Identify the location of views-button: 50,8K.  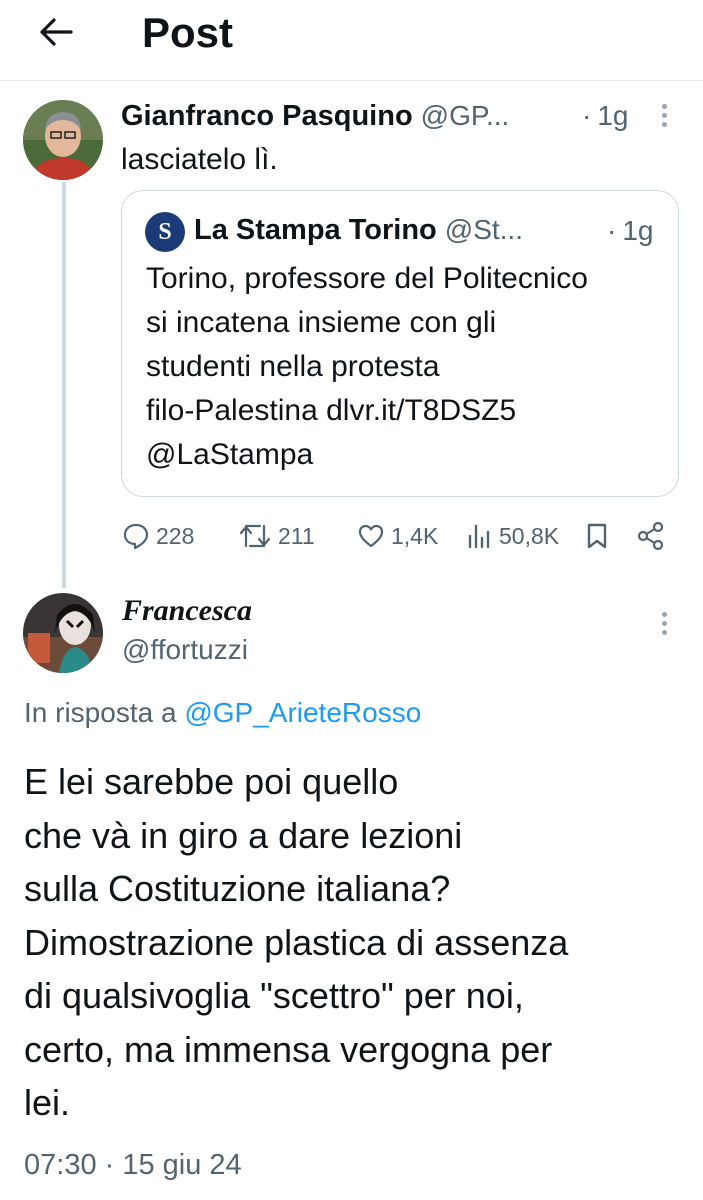
(513, 536).